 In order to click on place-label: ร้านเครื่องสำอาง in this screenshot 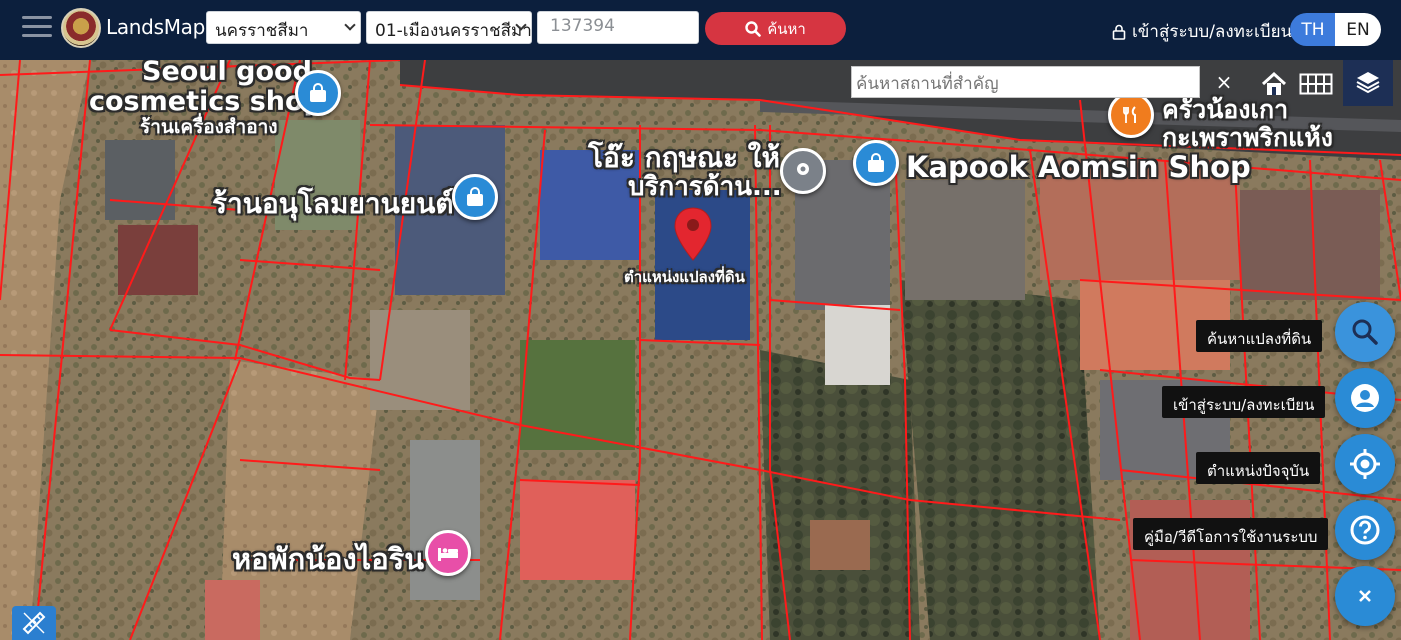, I will do `click(209, 127)`.